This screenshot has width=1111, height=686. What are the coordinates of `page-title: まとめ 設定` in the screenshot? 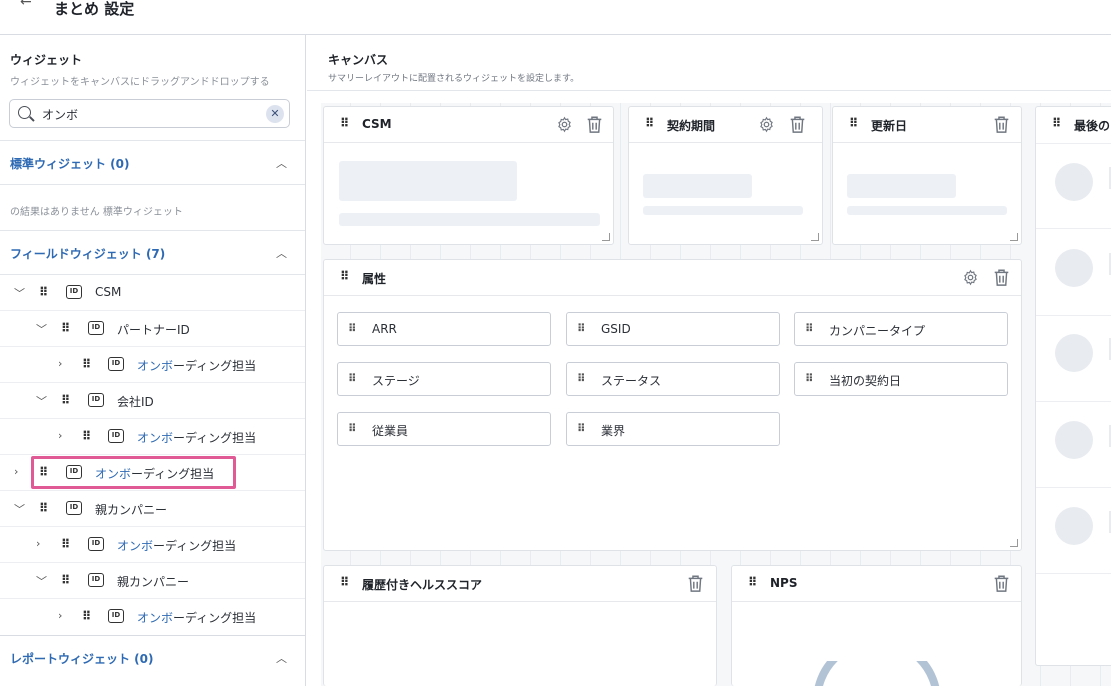 It's located at (94, 9).